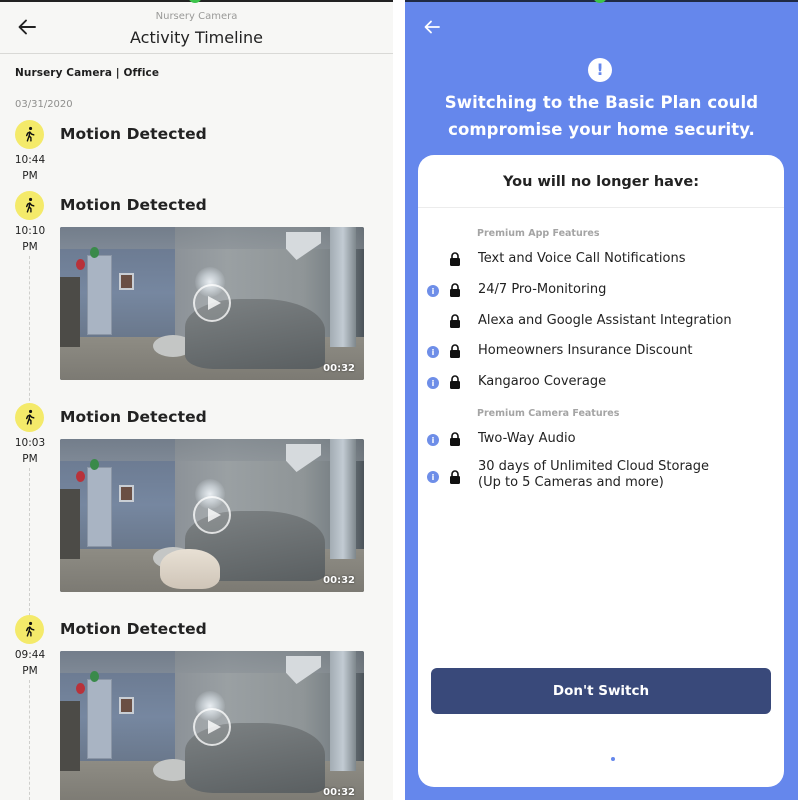 This screenshot has height=800, width=798. I want to click on event-time: 10:10 PM, so click(30, 239).